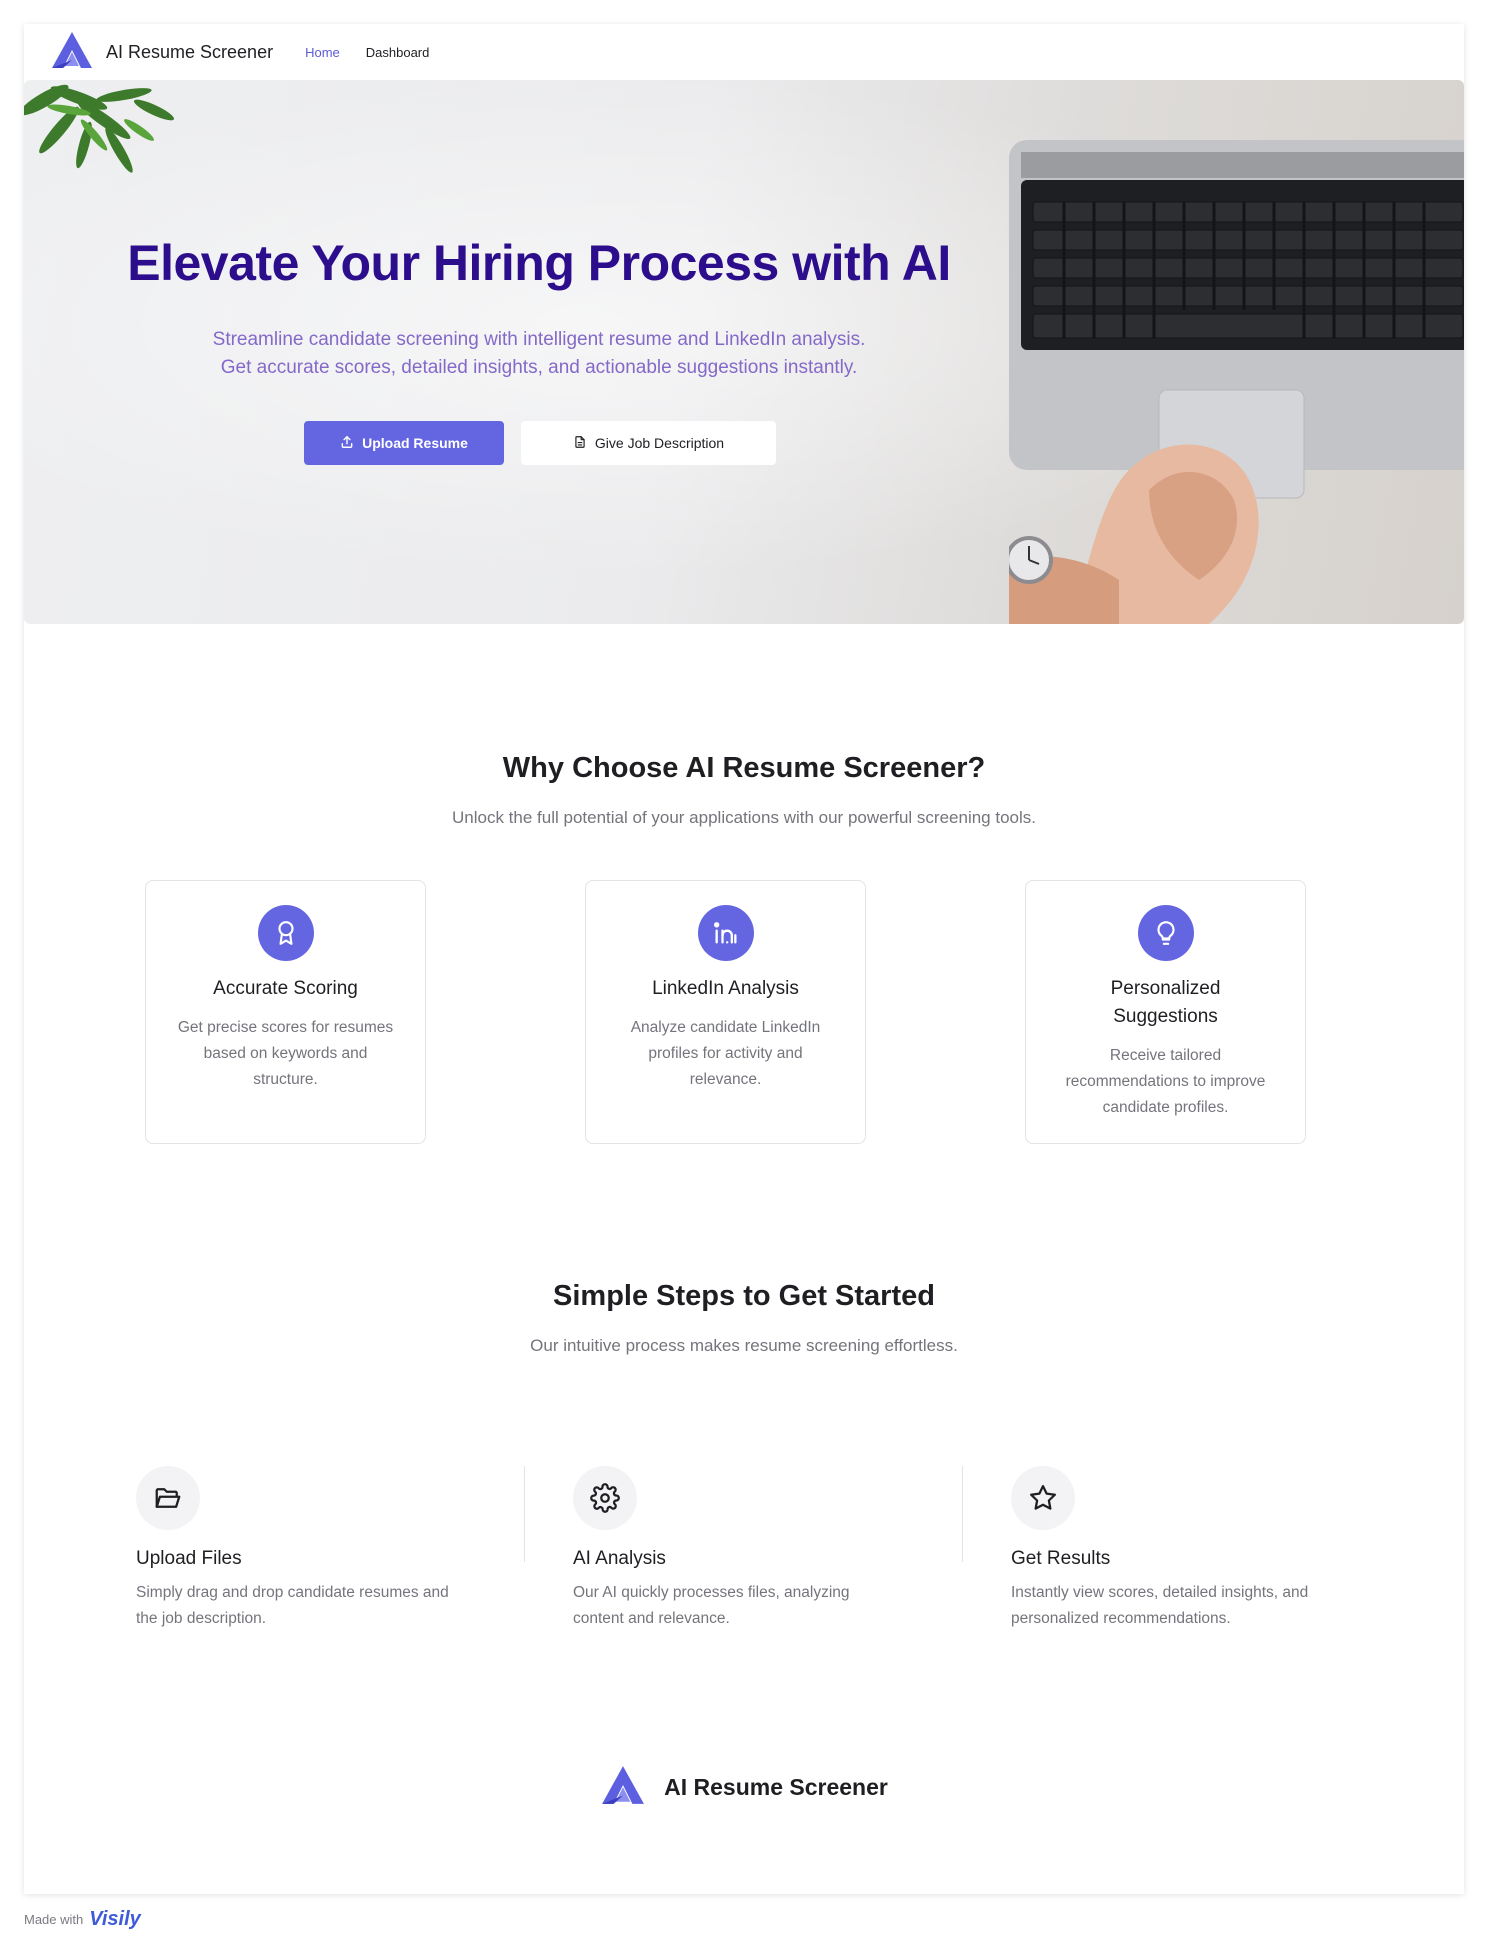  Describe the element at coordinates (398, 52) in the screenshot. I see `nav-link-dashboard: Dashboard` at that location.